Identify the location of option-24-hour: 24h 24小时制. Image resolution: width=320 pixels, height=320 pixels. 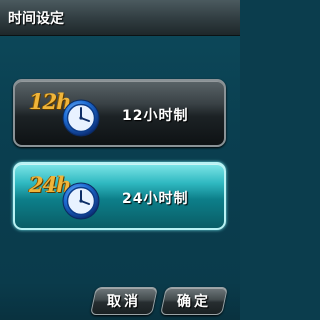
(119, 196).